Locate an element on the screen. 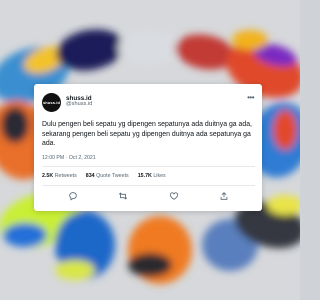 The width and height of the screenshot is (320, 300). tweet-timestamp: 12:00 PM · Oct 2, 2021 is located at coordinates (148, 158).